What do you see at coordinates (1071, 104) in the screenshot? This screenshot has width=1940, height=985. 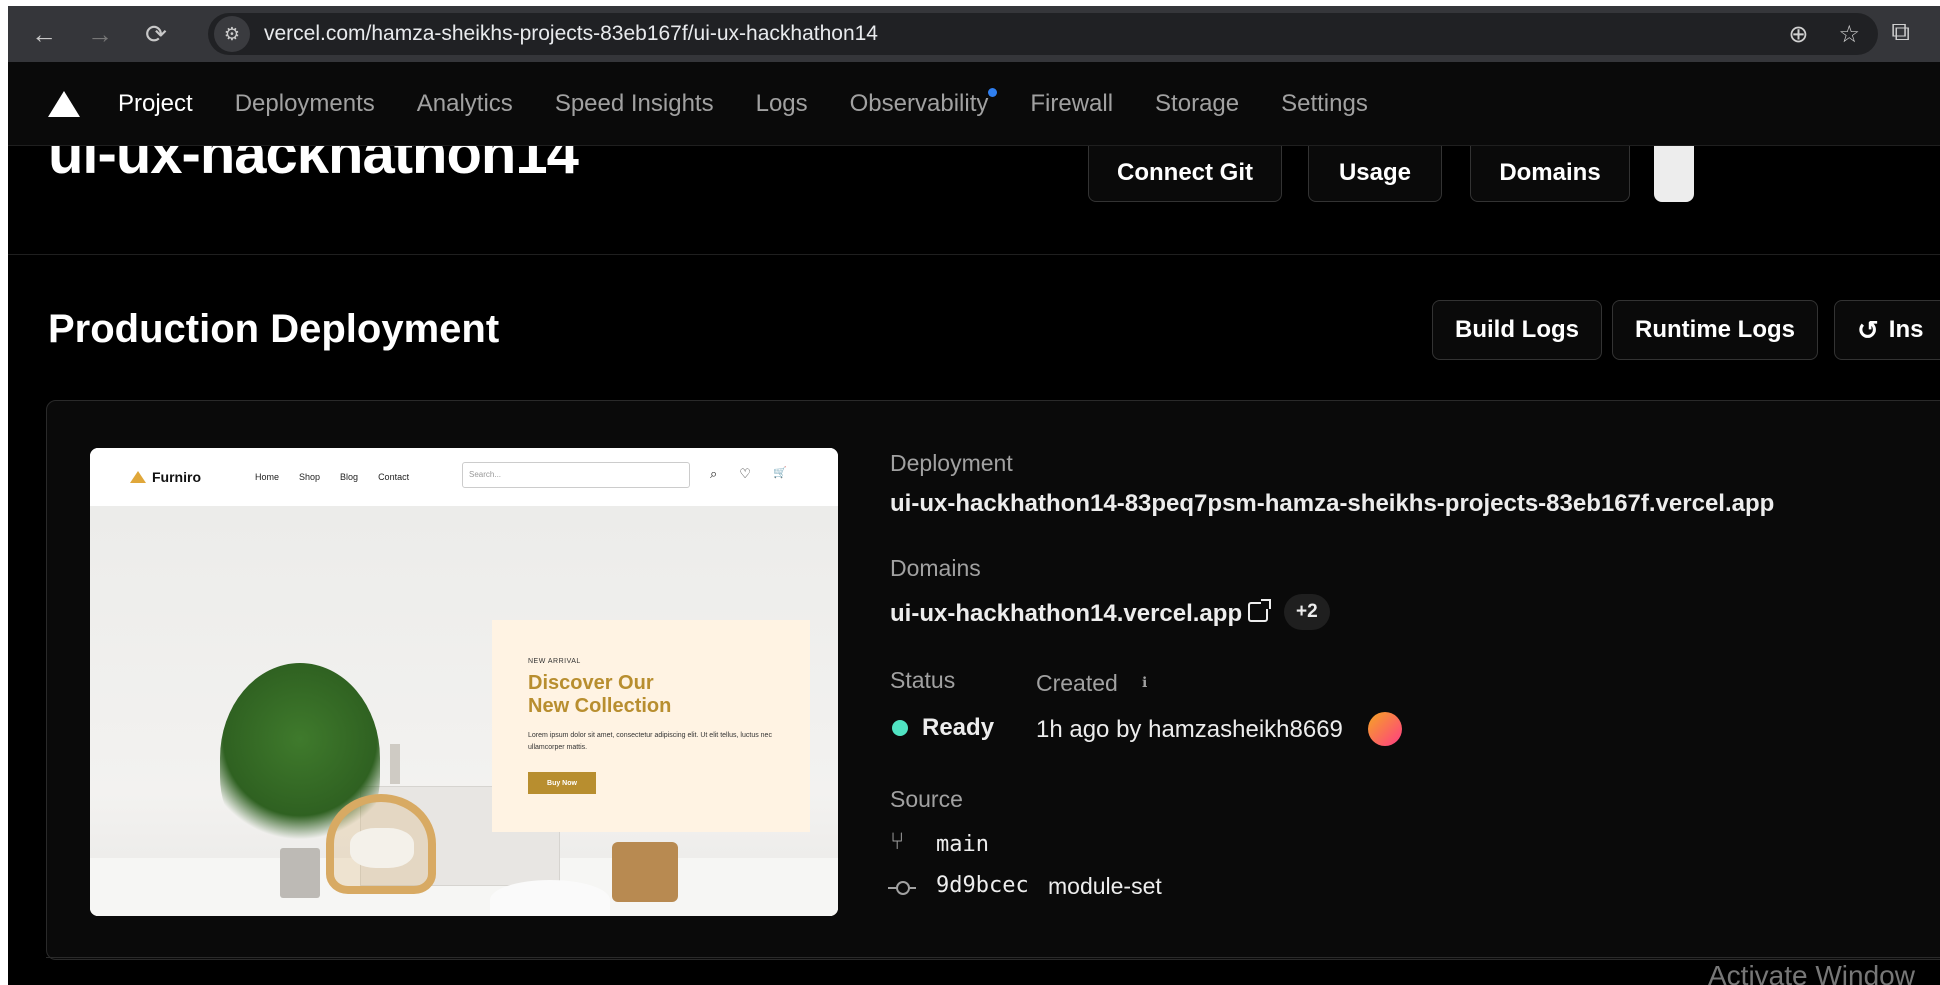 I see `tab-firewall: Firewall` at bounding box center [1071, 104].